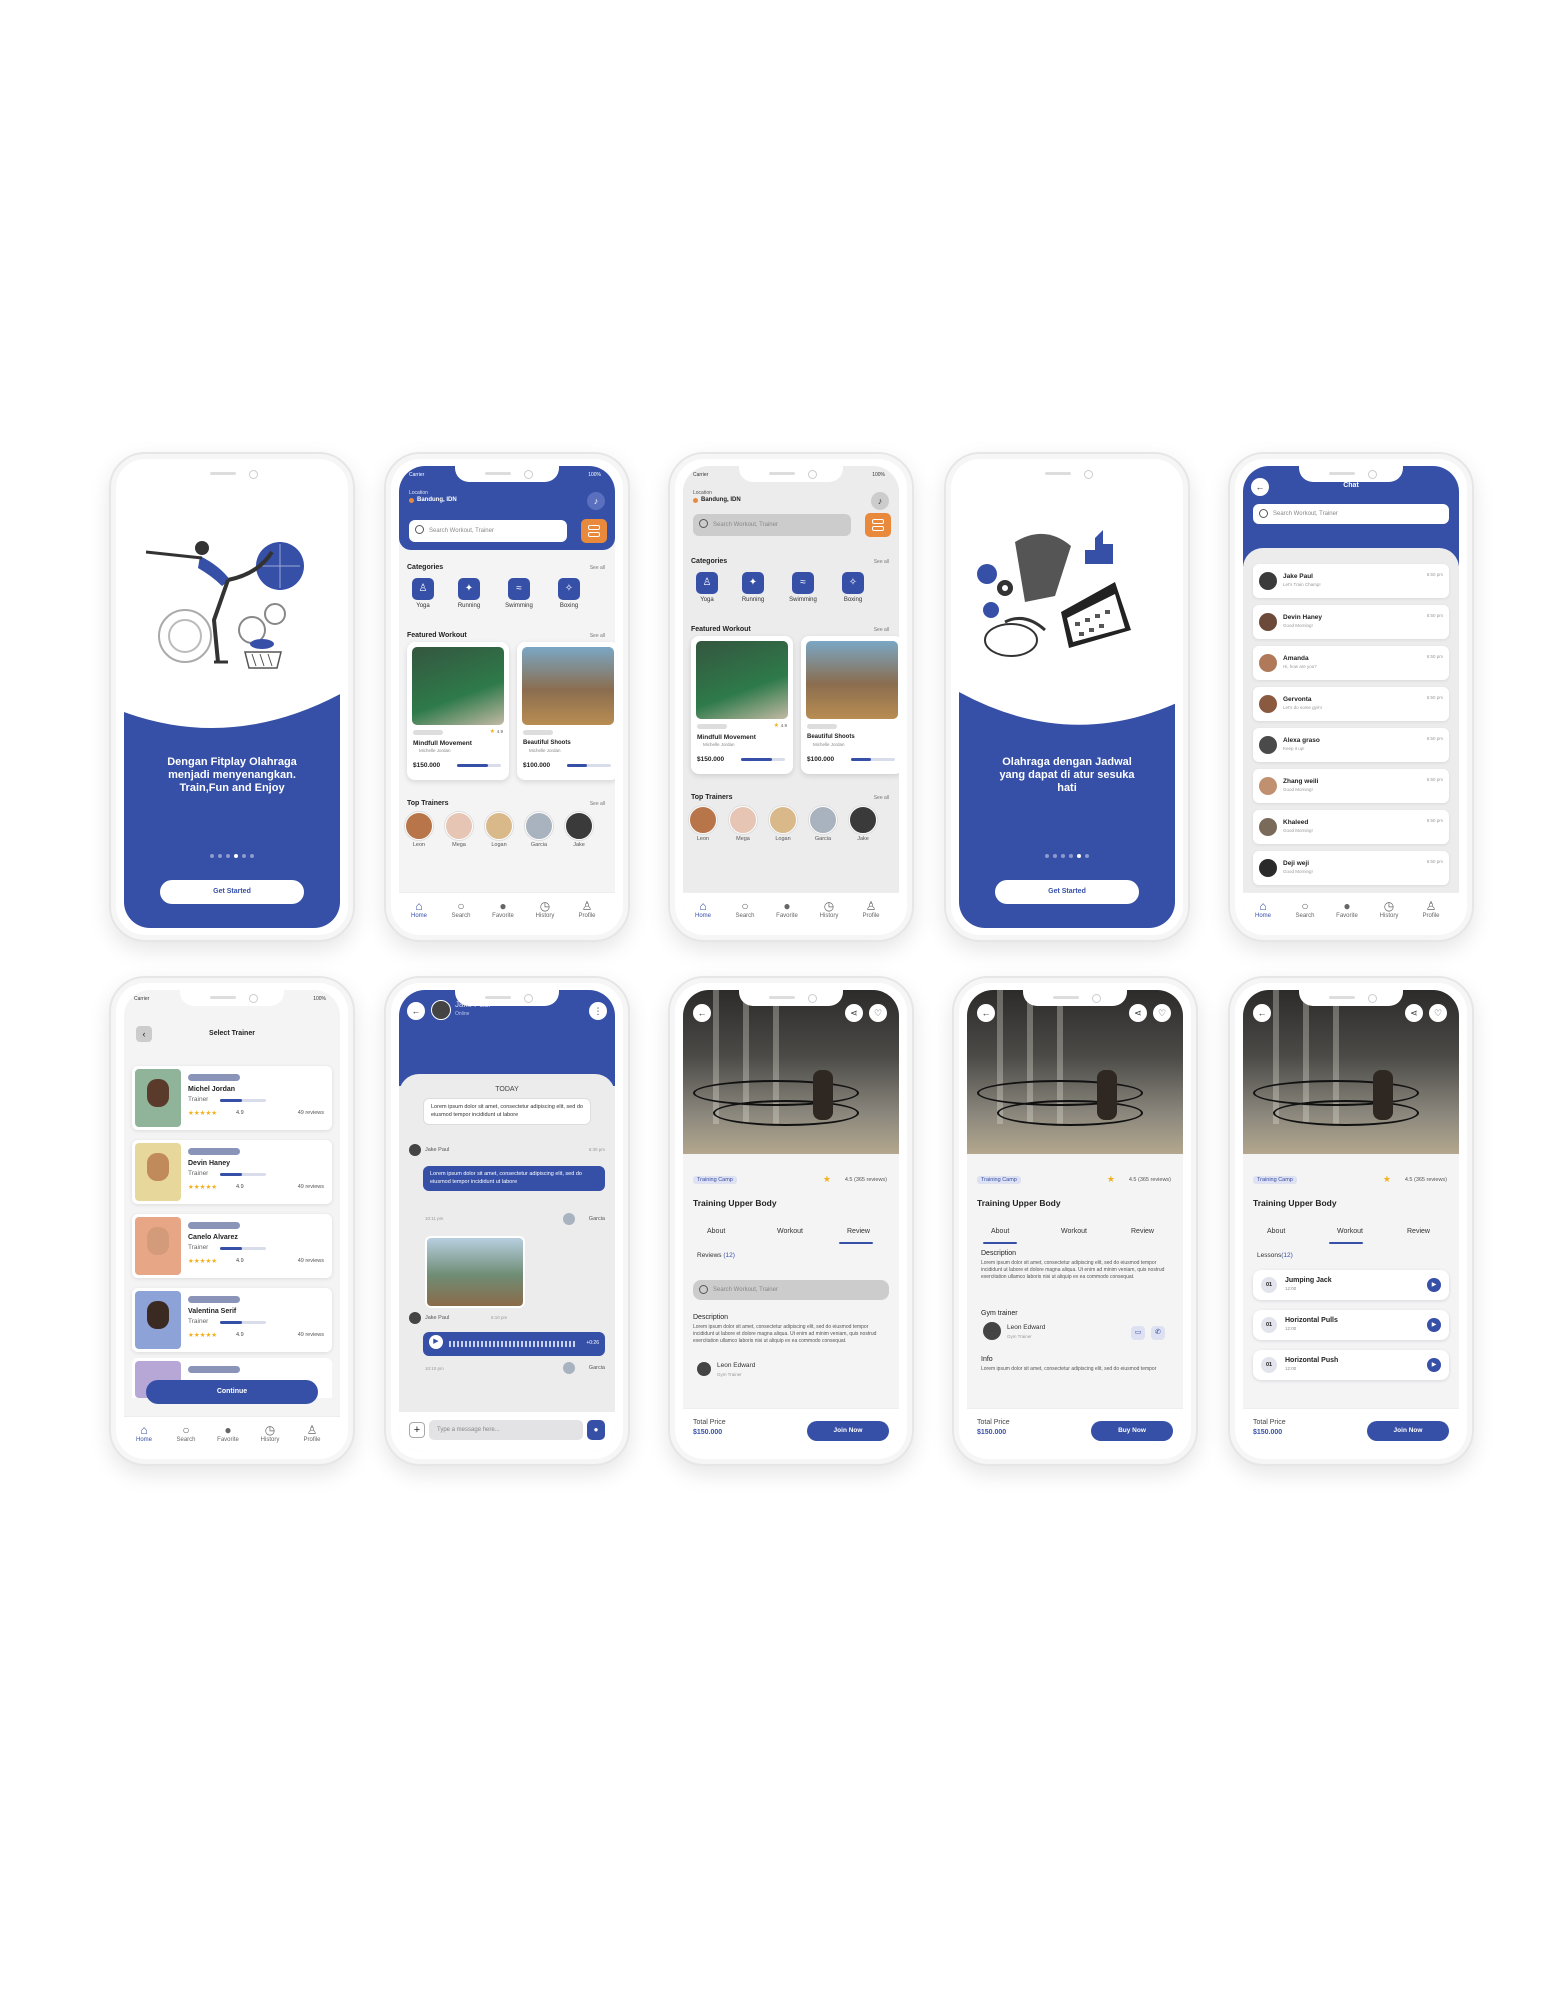 This screenshot has height=2000, width=1556. I want to click on attach-button: +, so click(417, 1430).